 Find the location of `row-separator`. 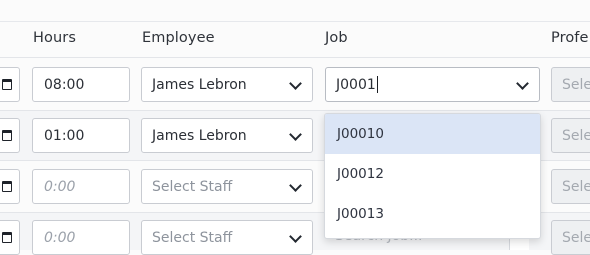

row-separator is located at coordinates (295, 110).